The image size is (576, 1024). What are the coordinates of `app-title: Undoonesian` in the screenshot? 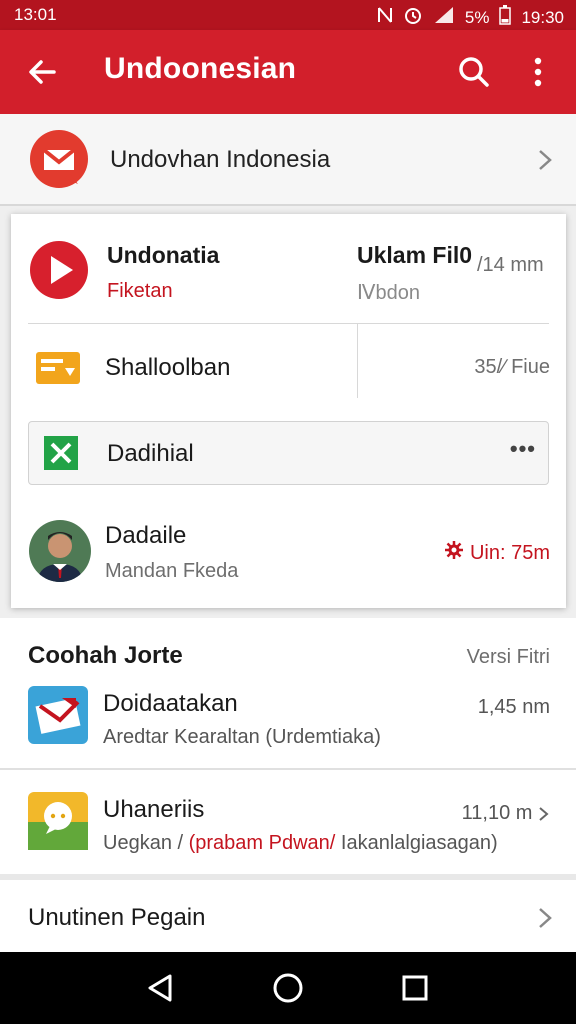 It's located at (200, 68).